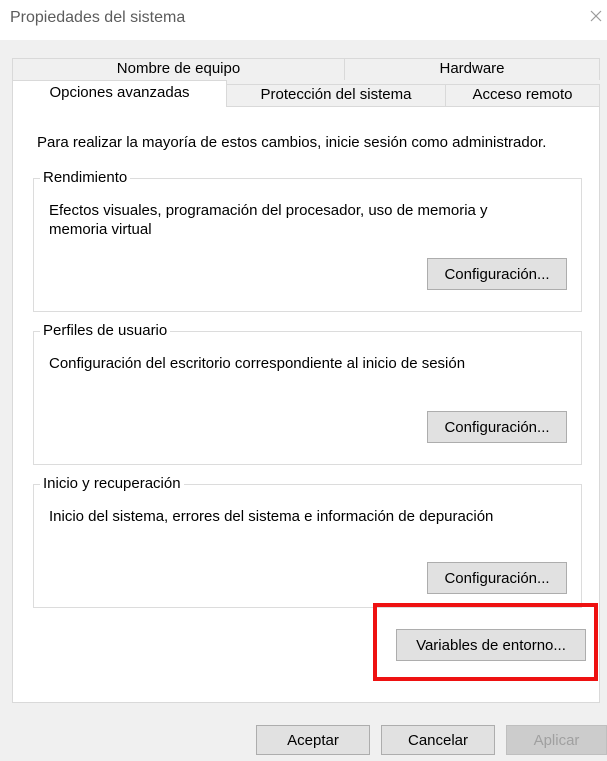 The height and width of the screenshot is (761, 607). What do you see at coordinates (472, 69) in the screenshot?
I see `tab-hardware: Hardware` at bounding box center [472, 69].